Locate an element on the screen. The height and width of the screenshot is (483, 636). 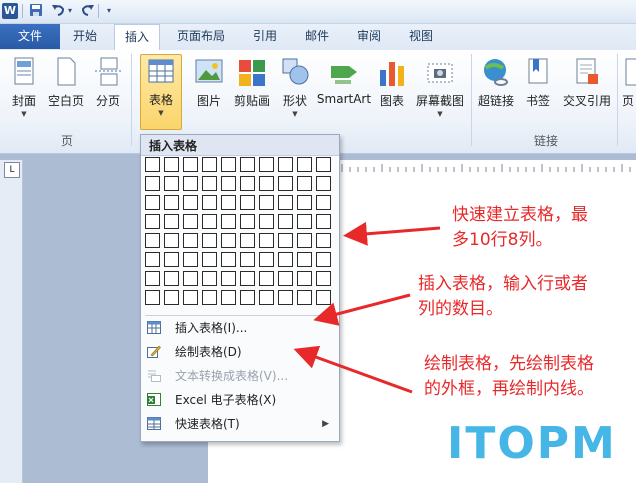
annotation-line: 快速建立表格，最 is located at coordinates (520, 215).